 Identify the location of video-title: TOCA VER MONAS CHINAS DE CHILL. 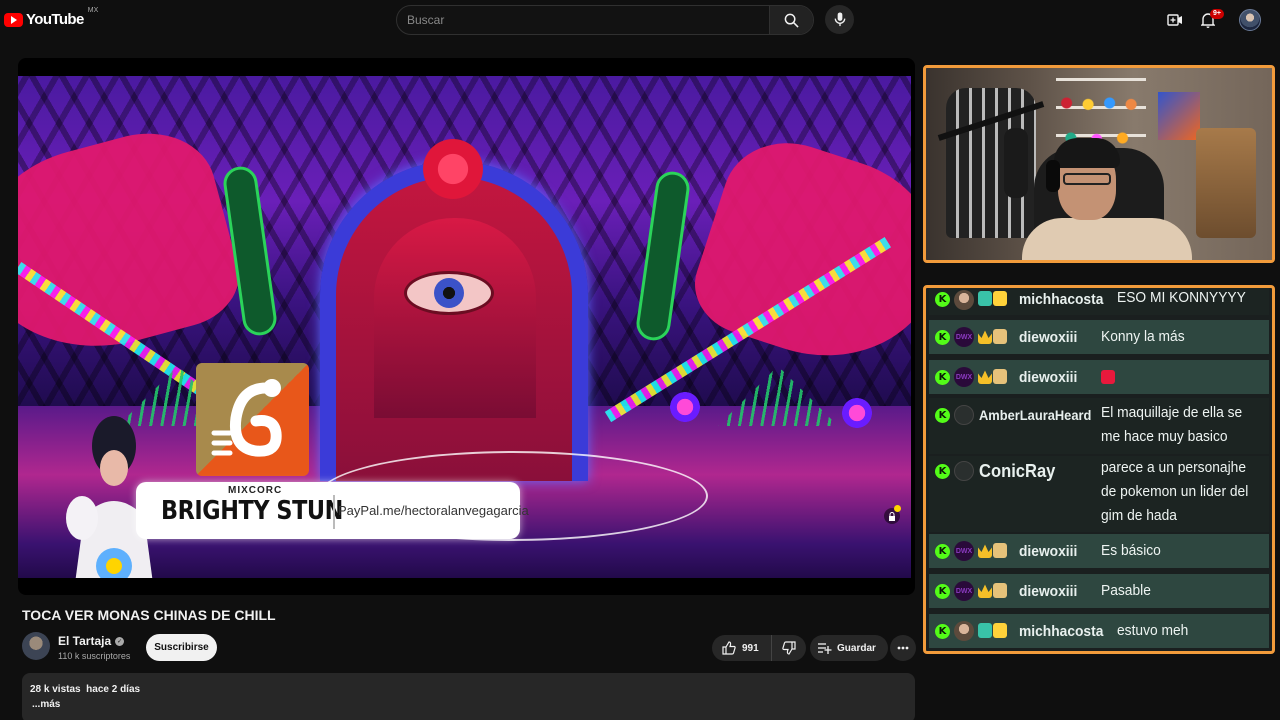
(149, 615).